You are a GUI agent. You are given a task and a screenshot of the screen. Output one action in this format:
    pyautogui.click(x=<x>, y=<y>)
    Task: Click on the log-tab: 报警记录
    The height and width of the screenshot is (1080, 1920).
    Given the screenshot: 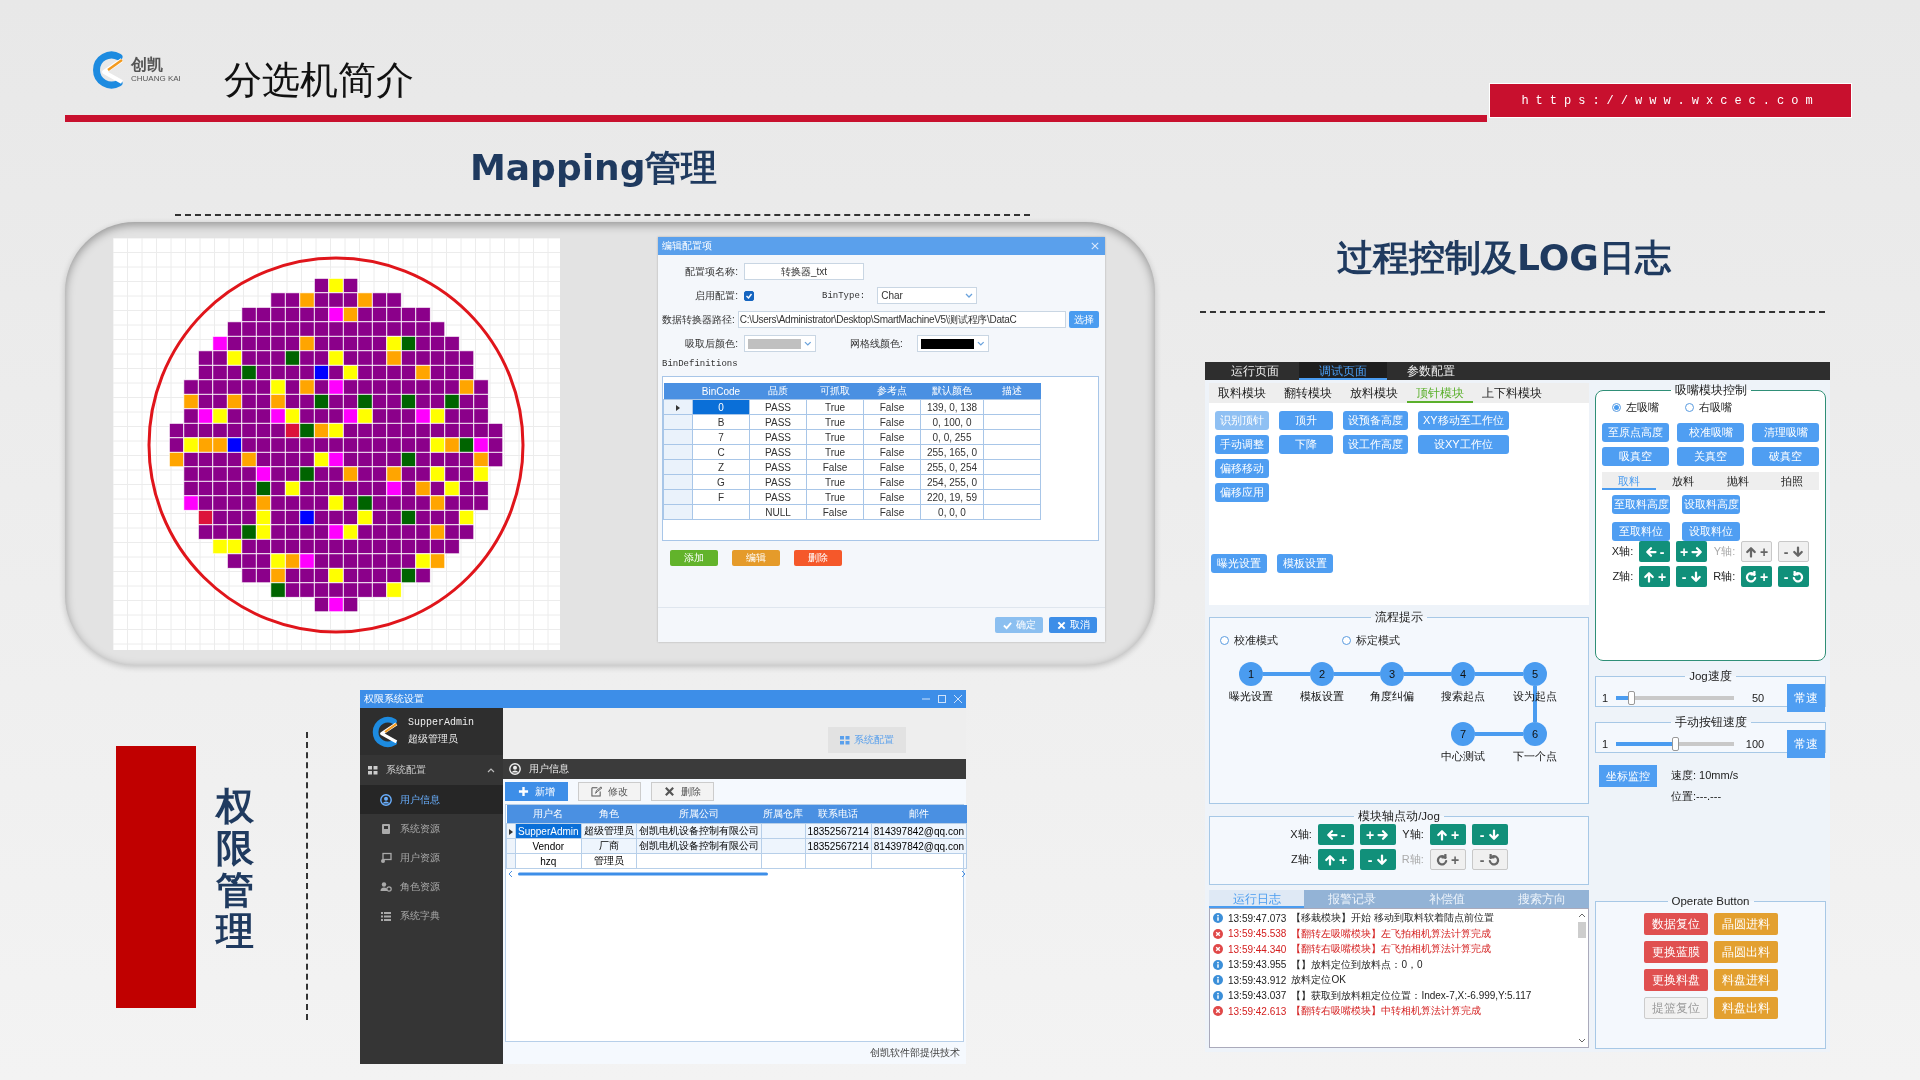 What is the action you would take?
    pyautogui.click(x=1351, y=899)
    